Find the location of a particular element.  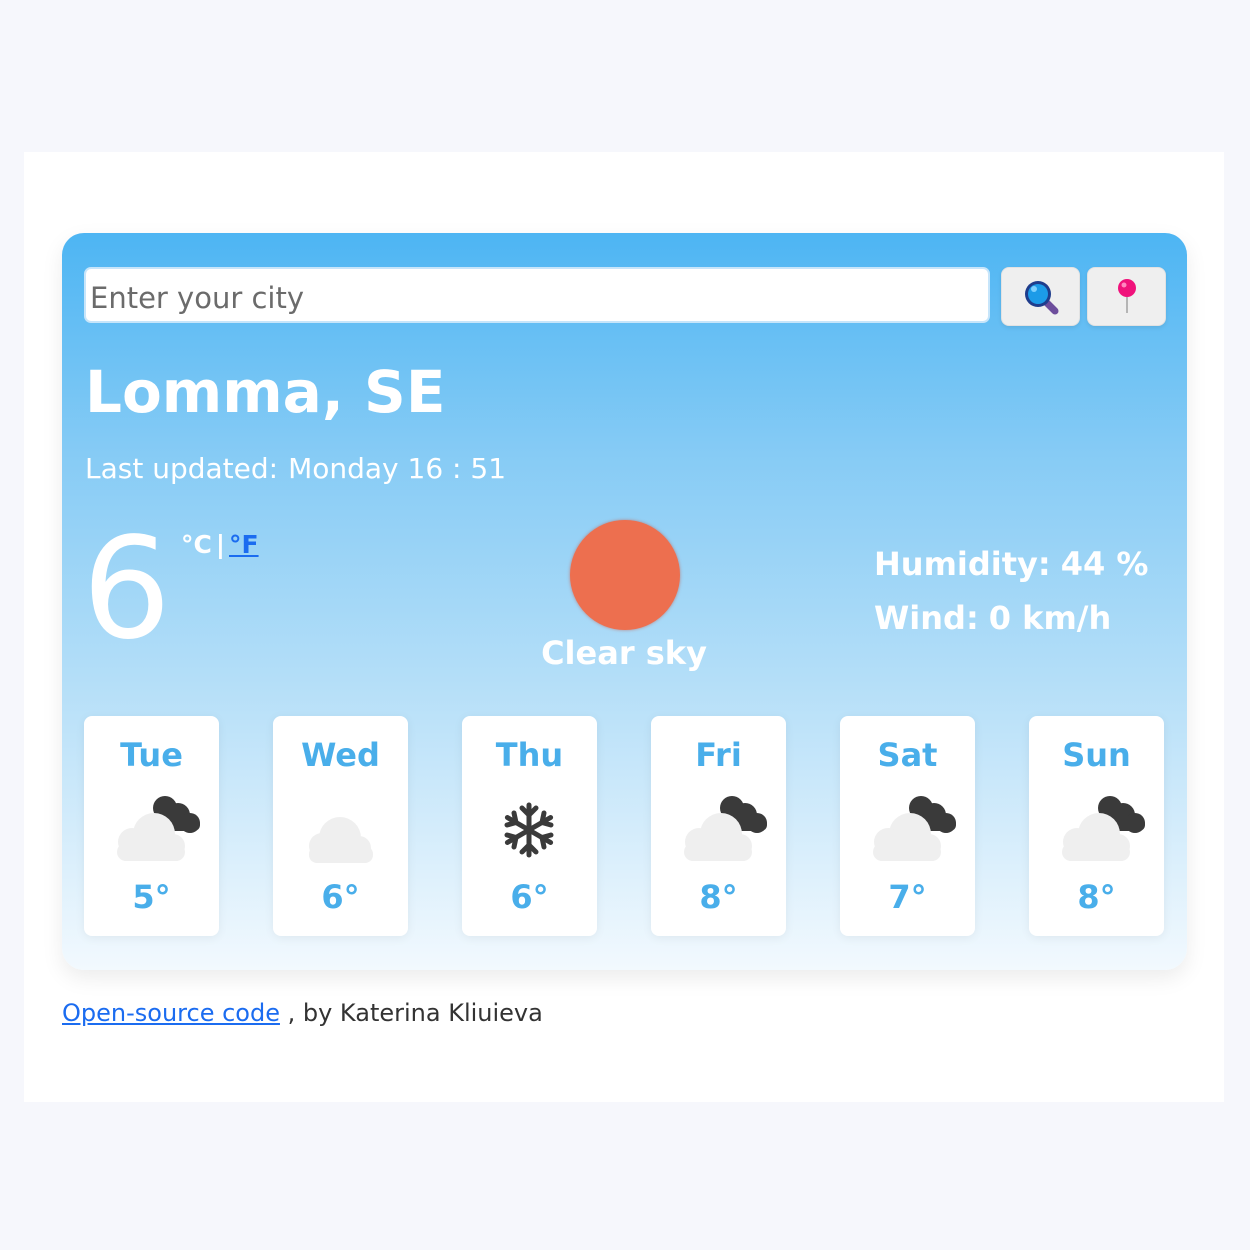

forecast-card: Tue 5° is located at coordinates (151, 826).